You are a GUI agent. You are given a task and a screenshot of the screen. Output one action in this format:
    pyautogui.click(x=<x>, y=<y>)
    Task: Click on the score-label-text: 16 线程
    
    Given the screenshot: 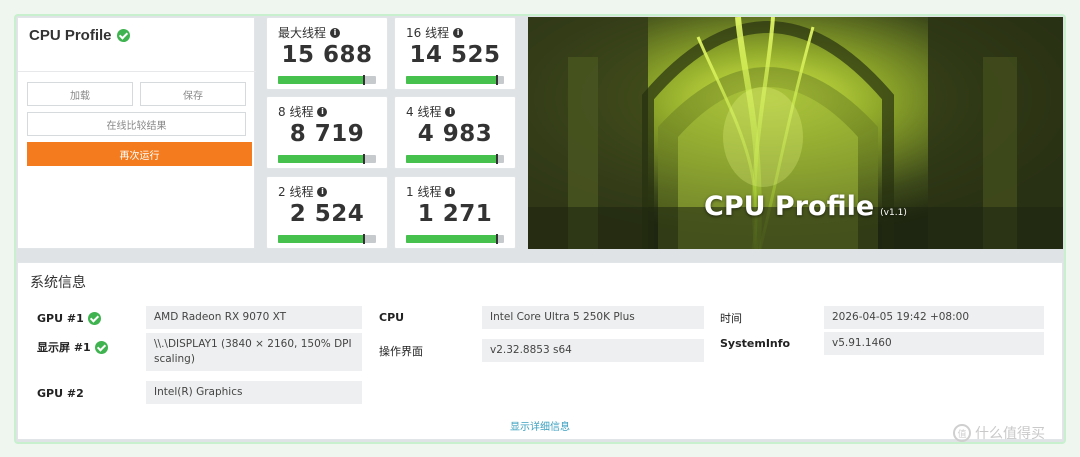 What is the action you would take?
    pyautogui.click(x=428, y=33)
    